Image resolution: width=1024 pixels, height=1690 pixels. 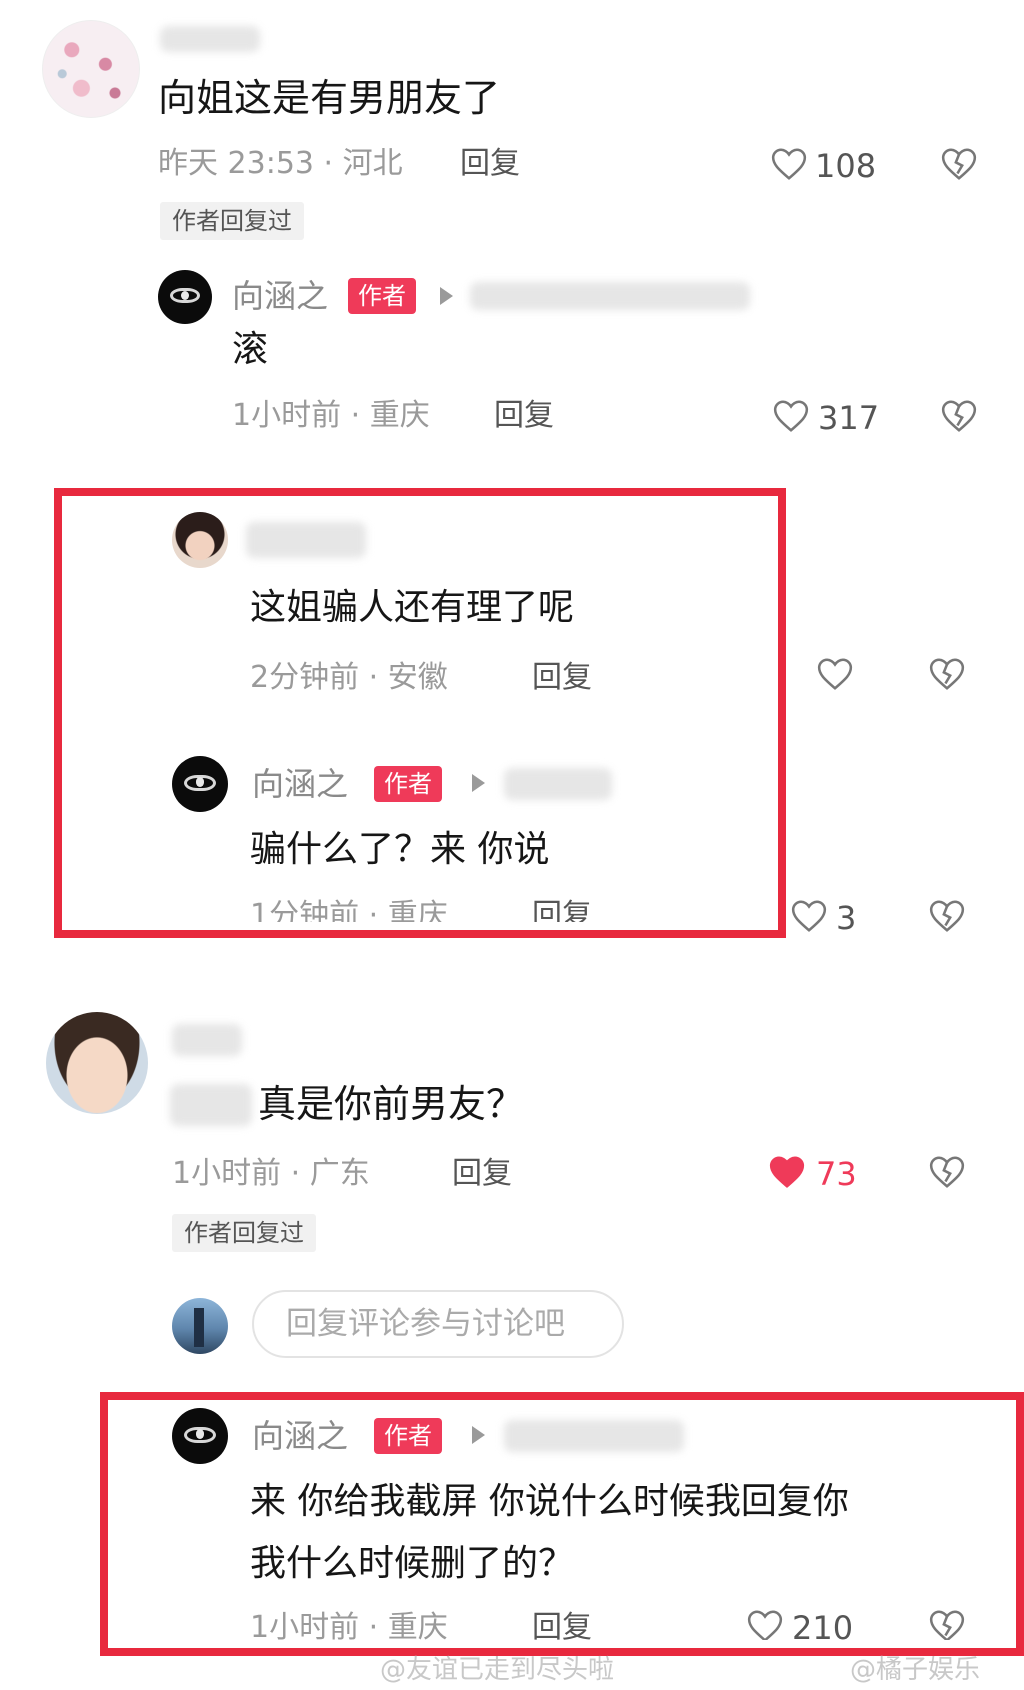 What do you see at coordinates (465, 910) in the screenshot?
I see `reply-meta-row: 1分钟前 · 重庆 回复` at bounding box center [465, 910].